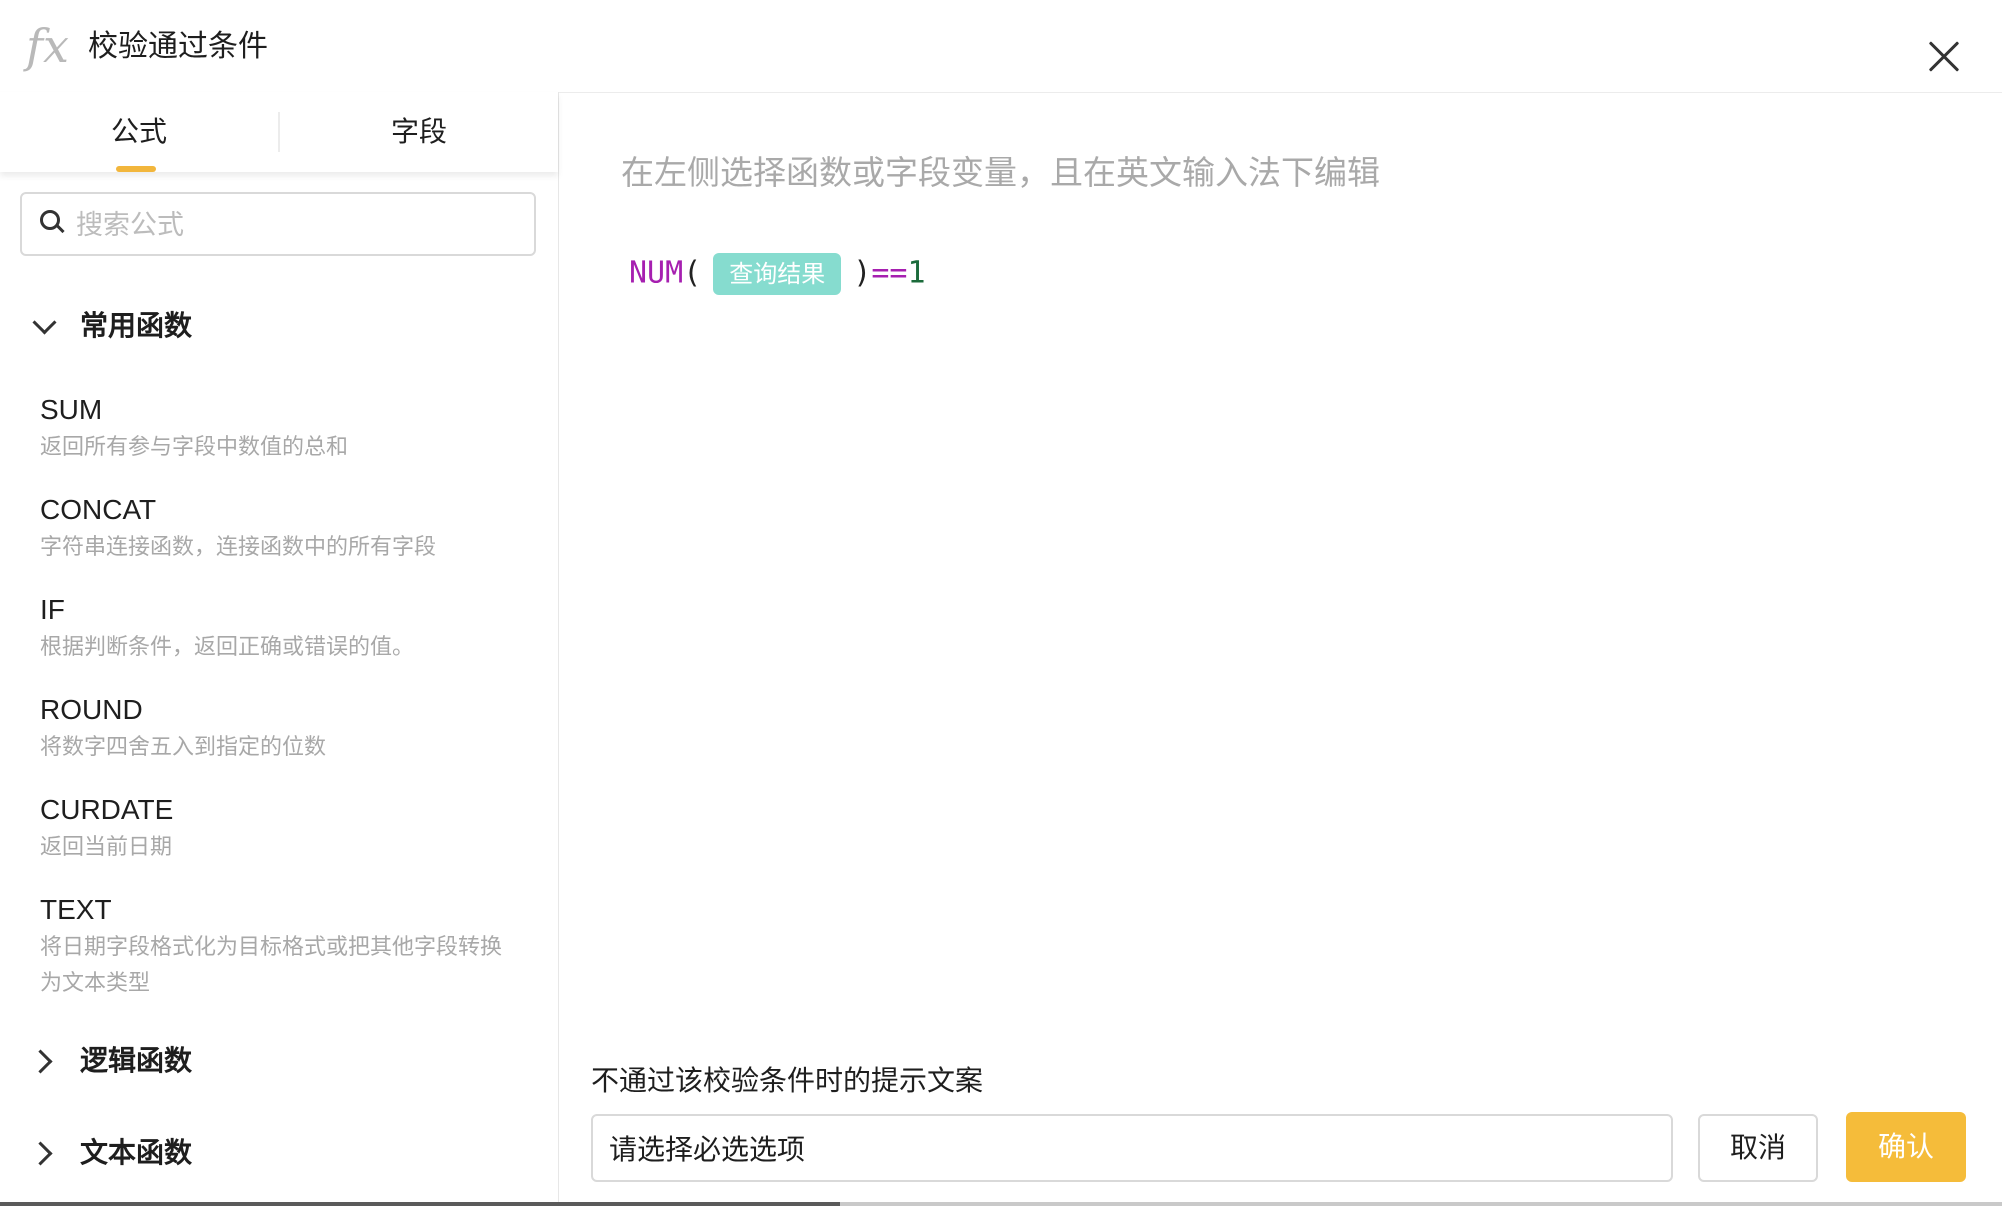 This screenshot has height=1206, width=2002. Describe the element at coordinates (98, 509) in the screenshot. I see `function-name: CONCAT` at that location.